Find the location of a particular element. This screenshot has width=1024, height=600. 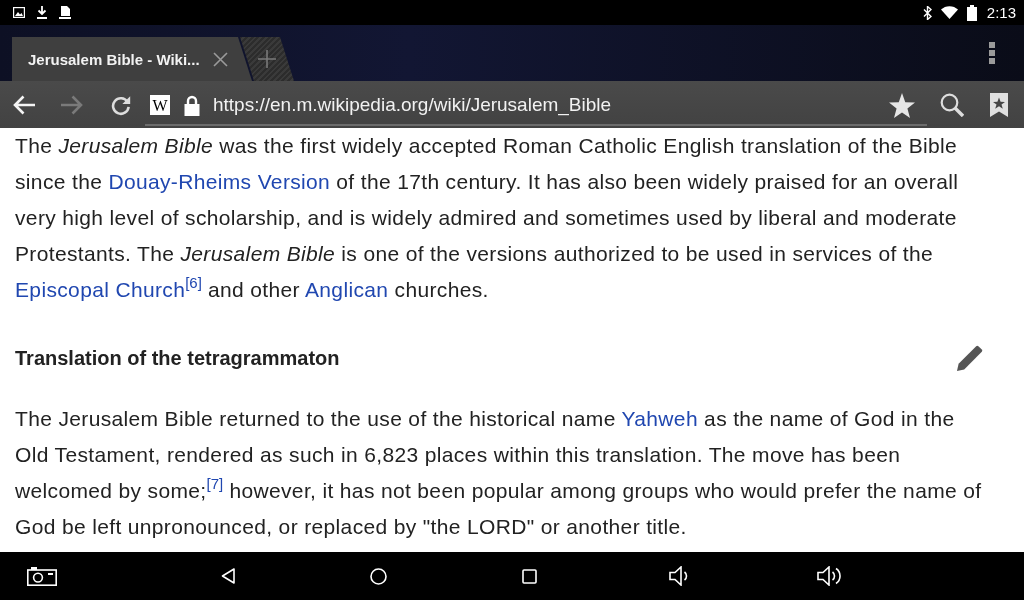

document-icon is located at coordinates (65, 12).